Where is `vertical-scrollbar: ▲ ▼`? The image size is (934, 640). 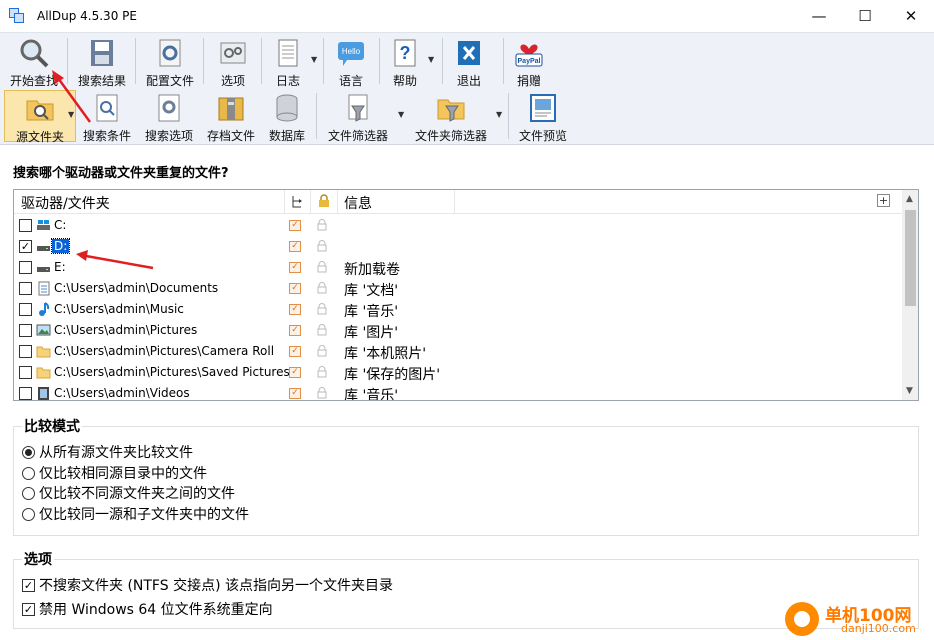 vertical-scrollbar: ▲ ▼ is located at coordinates (910, 295).